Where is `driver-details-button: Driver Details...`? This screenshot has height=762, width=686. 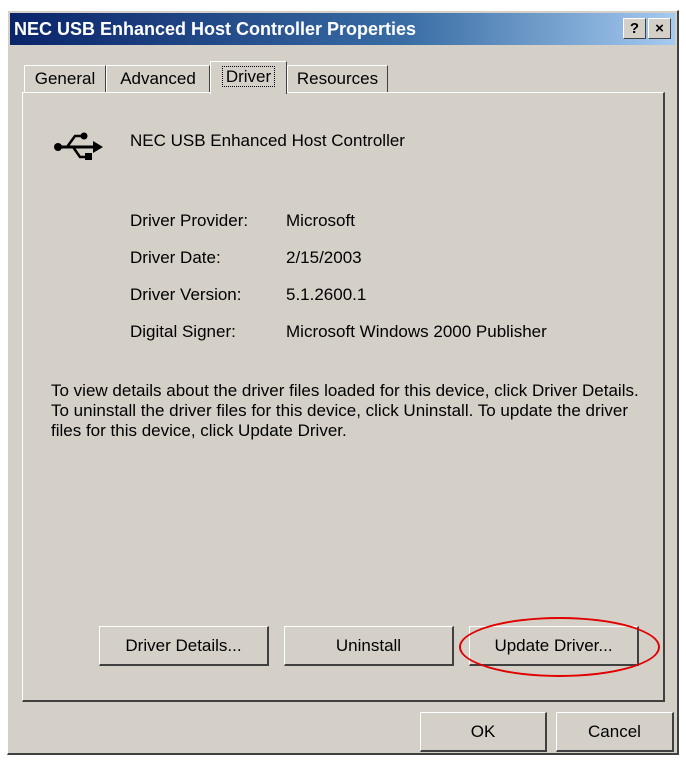
driver-details-button: Driver Details... is located at coordinates (184, 646).